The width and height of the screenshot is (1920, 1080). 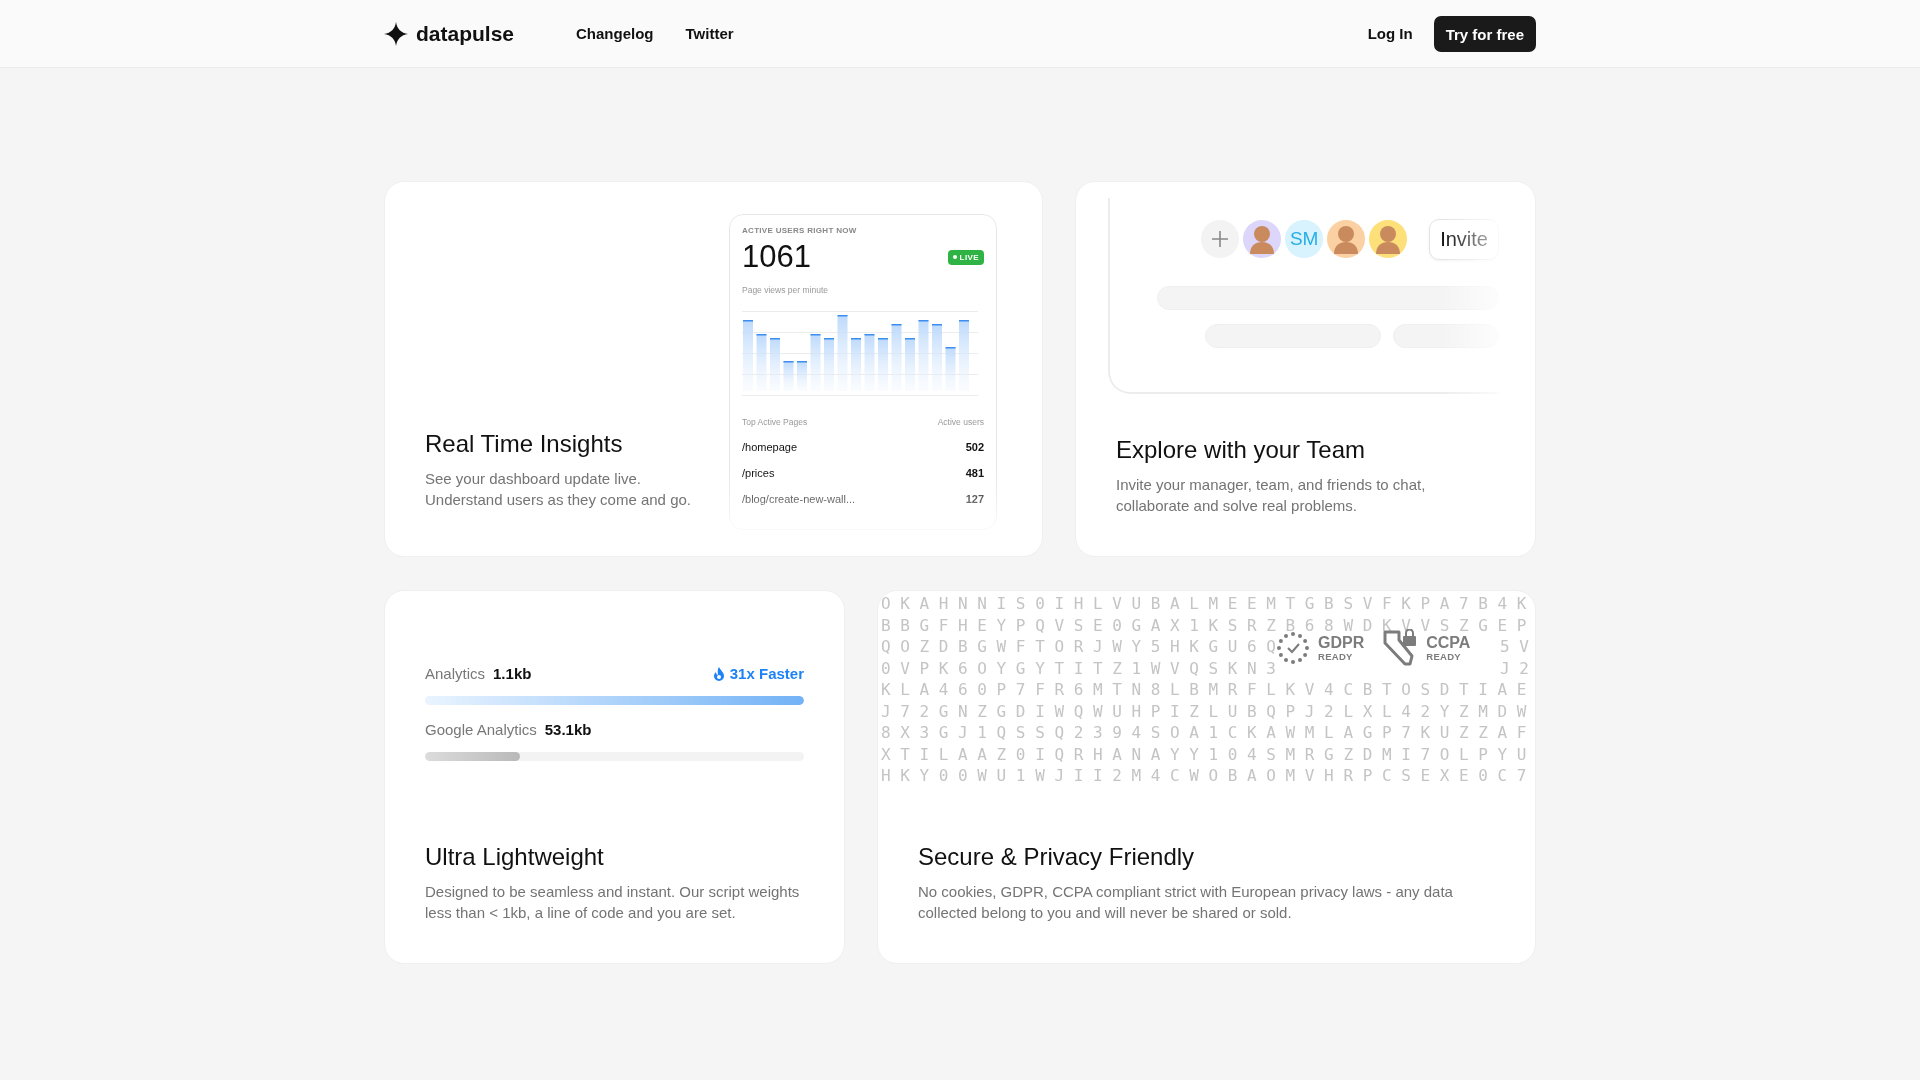 What do you see at coordinates (800, 230) in the screenshot?
I see `active-users-caption: ACTIVE USERS RIGHT NOW` at bounding box center [800, 230].